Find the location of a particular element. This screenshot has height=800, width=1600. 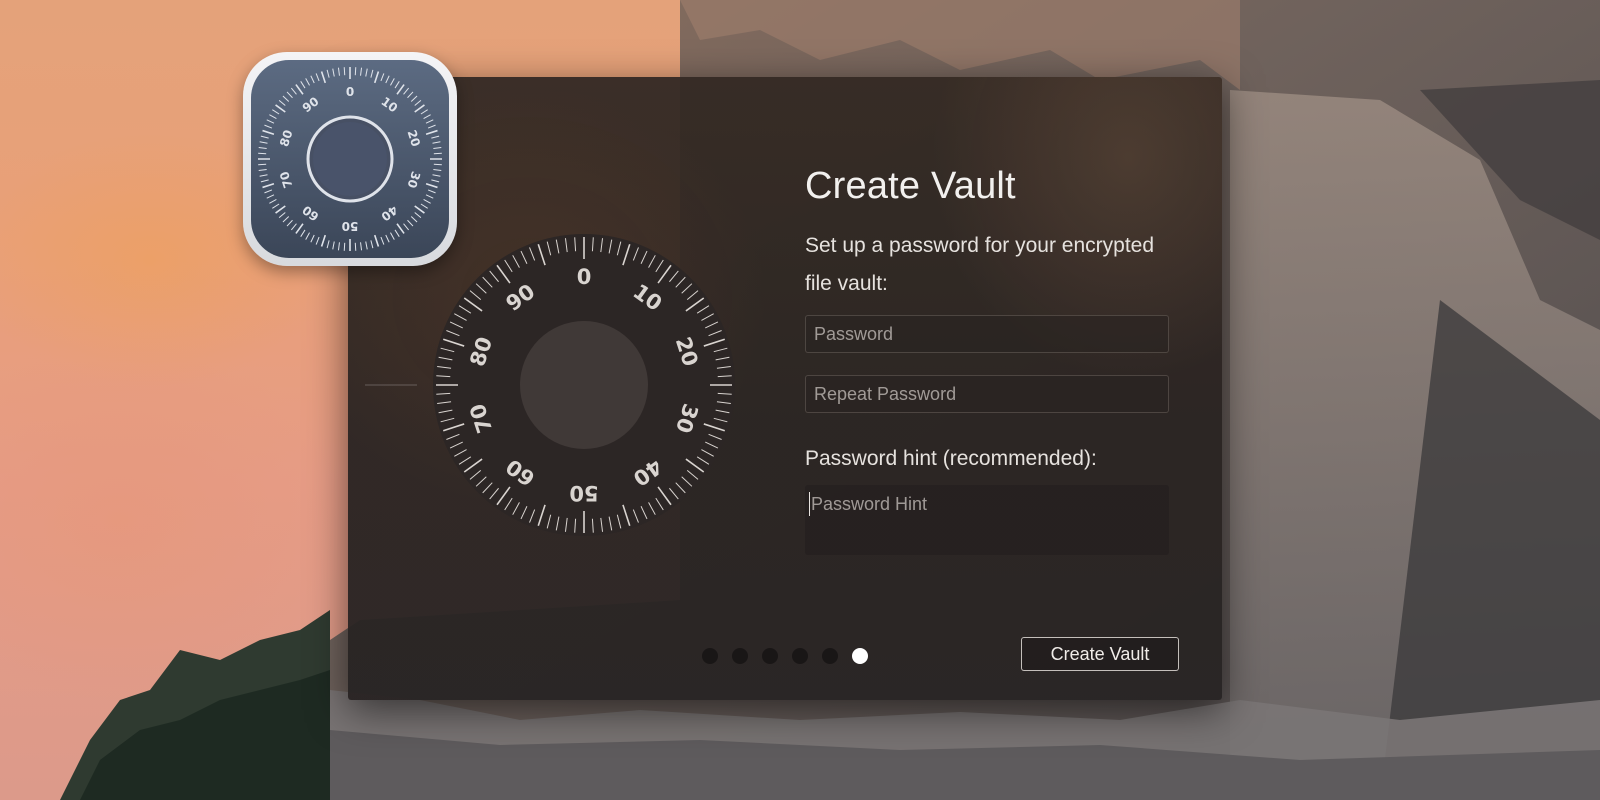

page-dot-active is located at coordinates (860, 656).